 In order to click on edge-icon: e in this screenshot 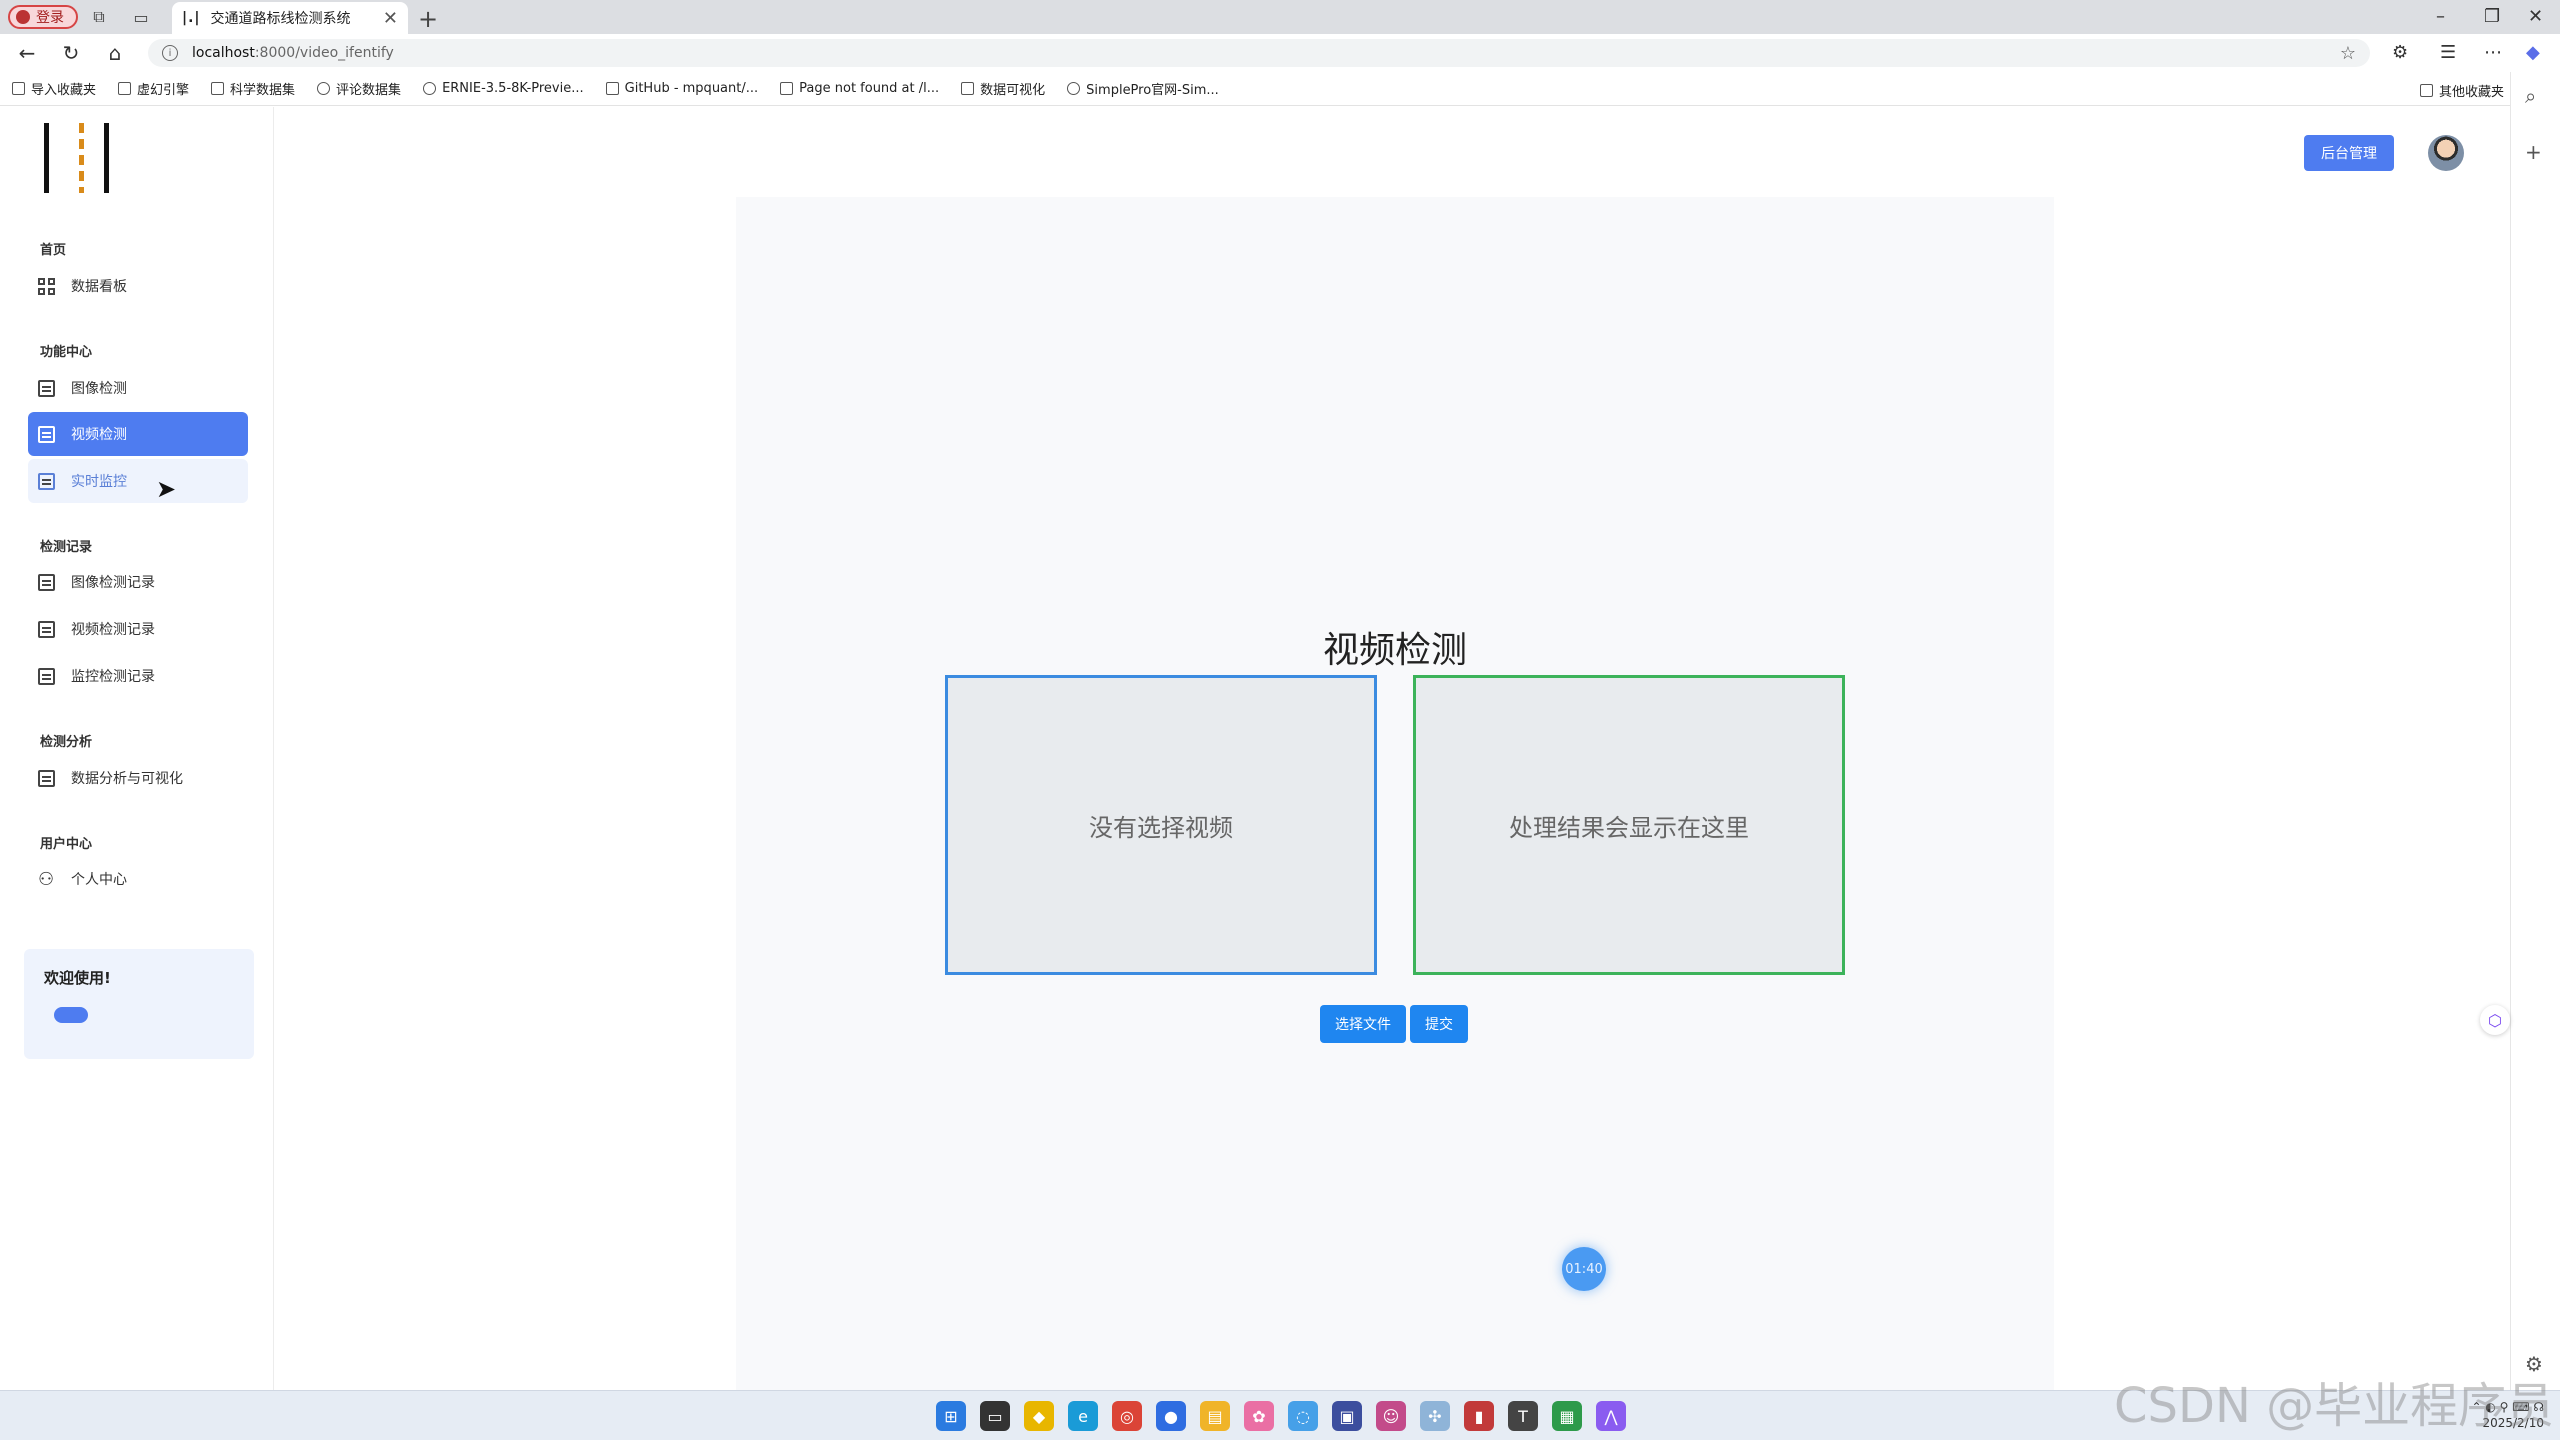, I will do `click(1083, 1416)`.